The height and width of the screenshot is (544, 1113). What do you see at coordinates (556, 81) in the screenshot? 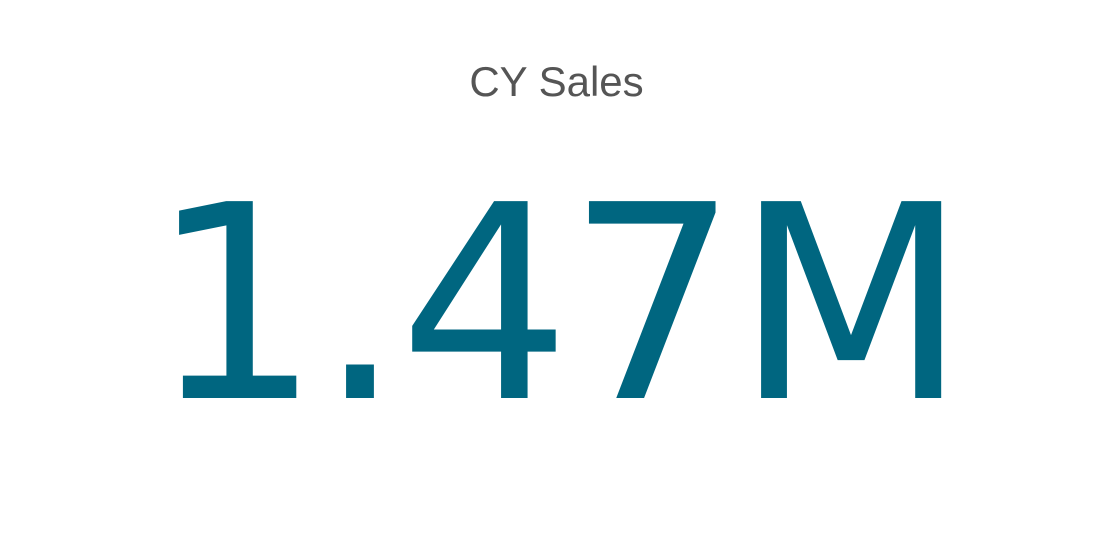
I see `kpi-title: CY Sales` at bounding box center [556, 81].